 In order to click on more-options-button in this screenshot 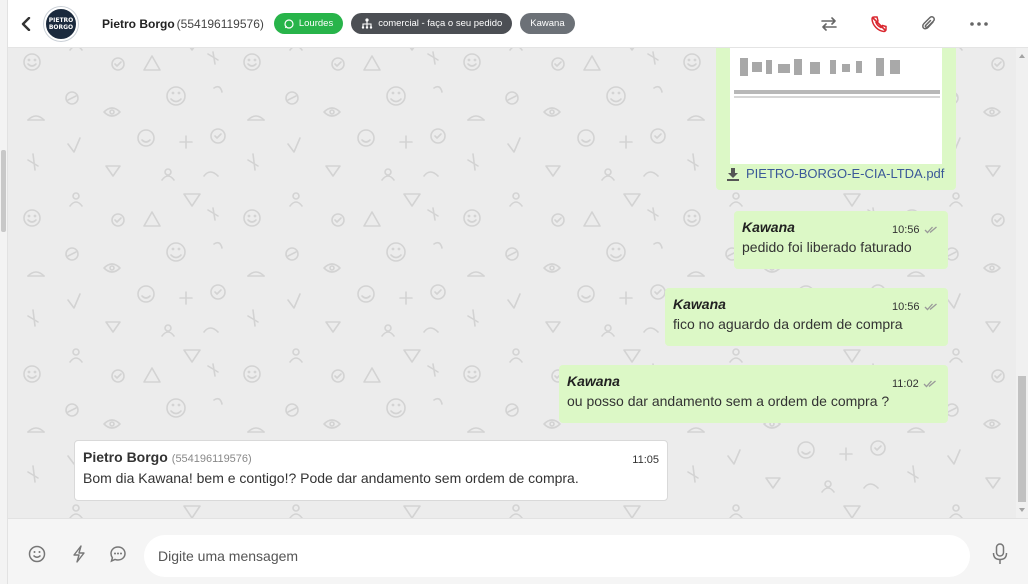, I will do `click(979, 24)`.